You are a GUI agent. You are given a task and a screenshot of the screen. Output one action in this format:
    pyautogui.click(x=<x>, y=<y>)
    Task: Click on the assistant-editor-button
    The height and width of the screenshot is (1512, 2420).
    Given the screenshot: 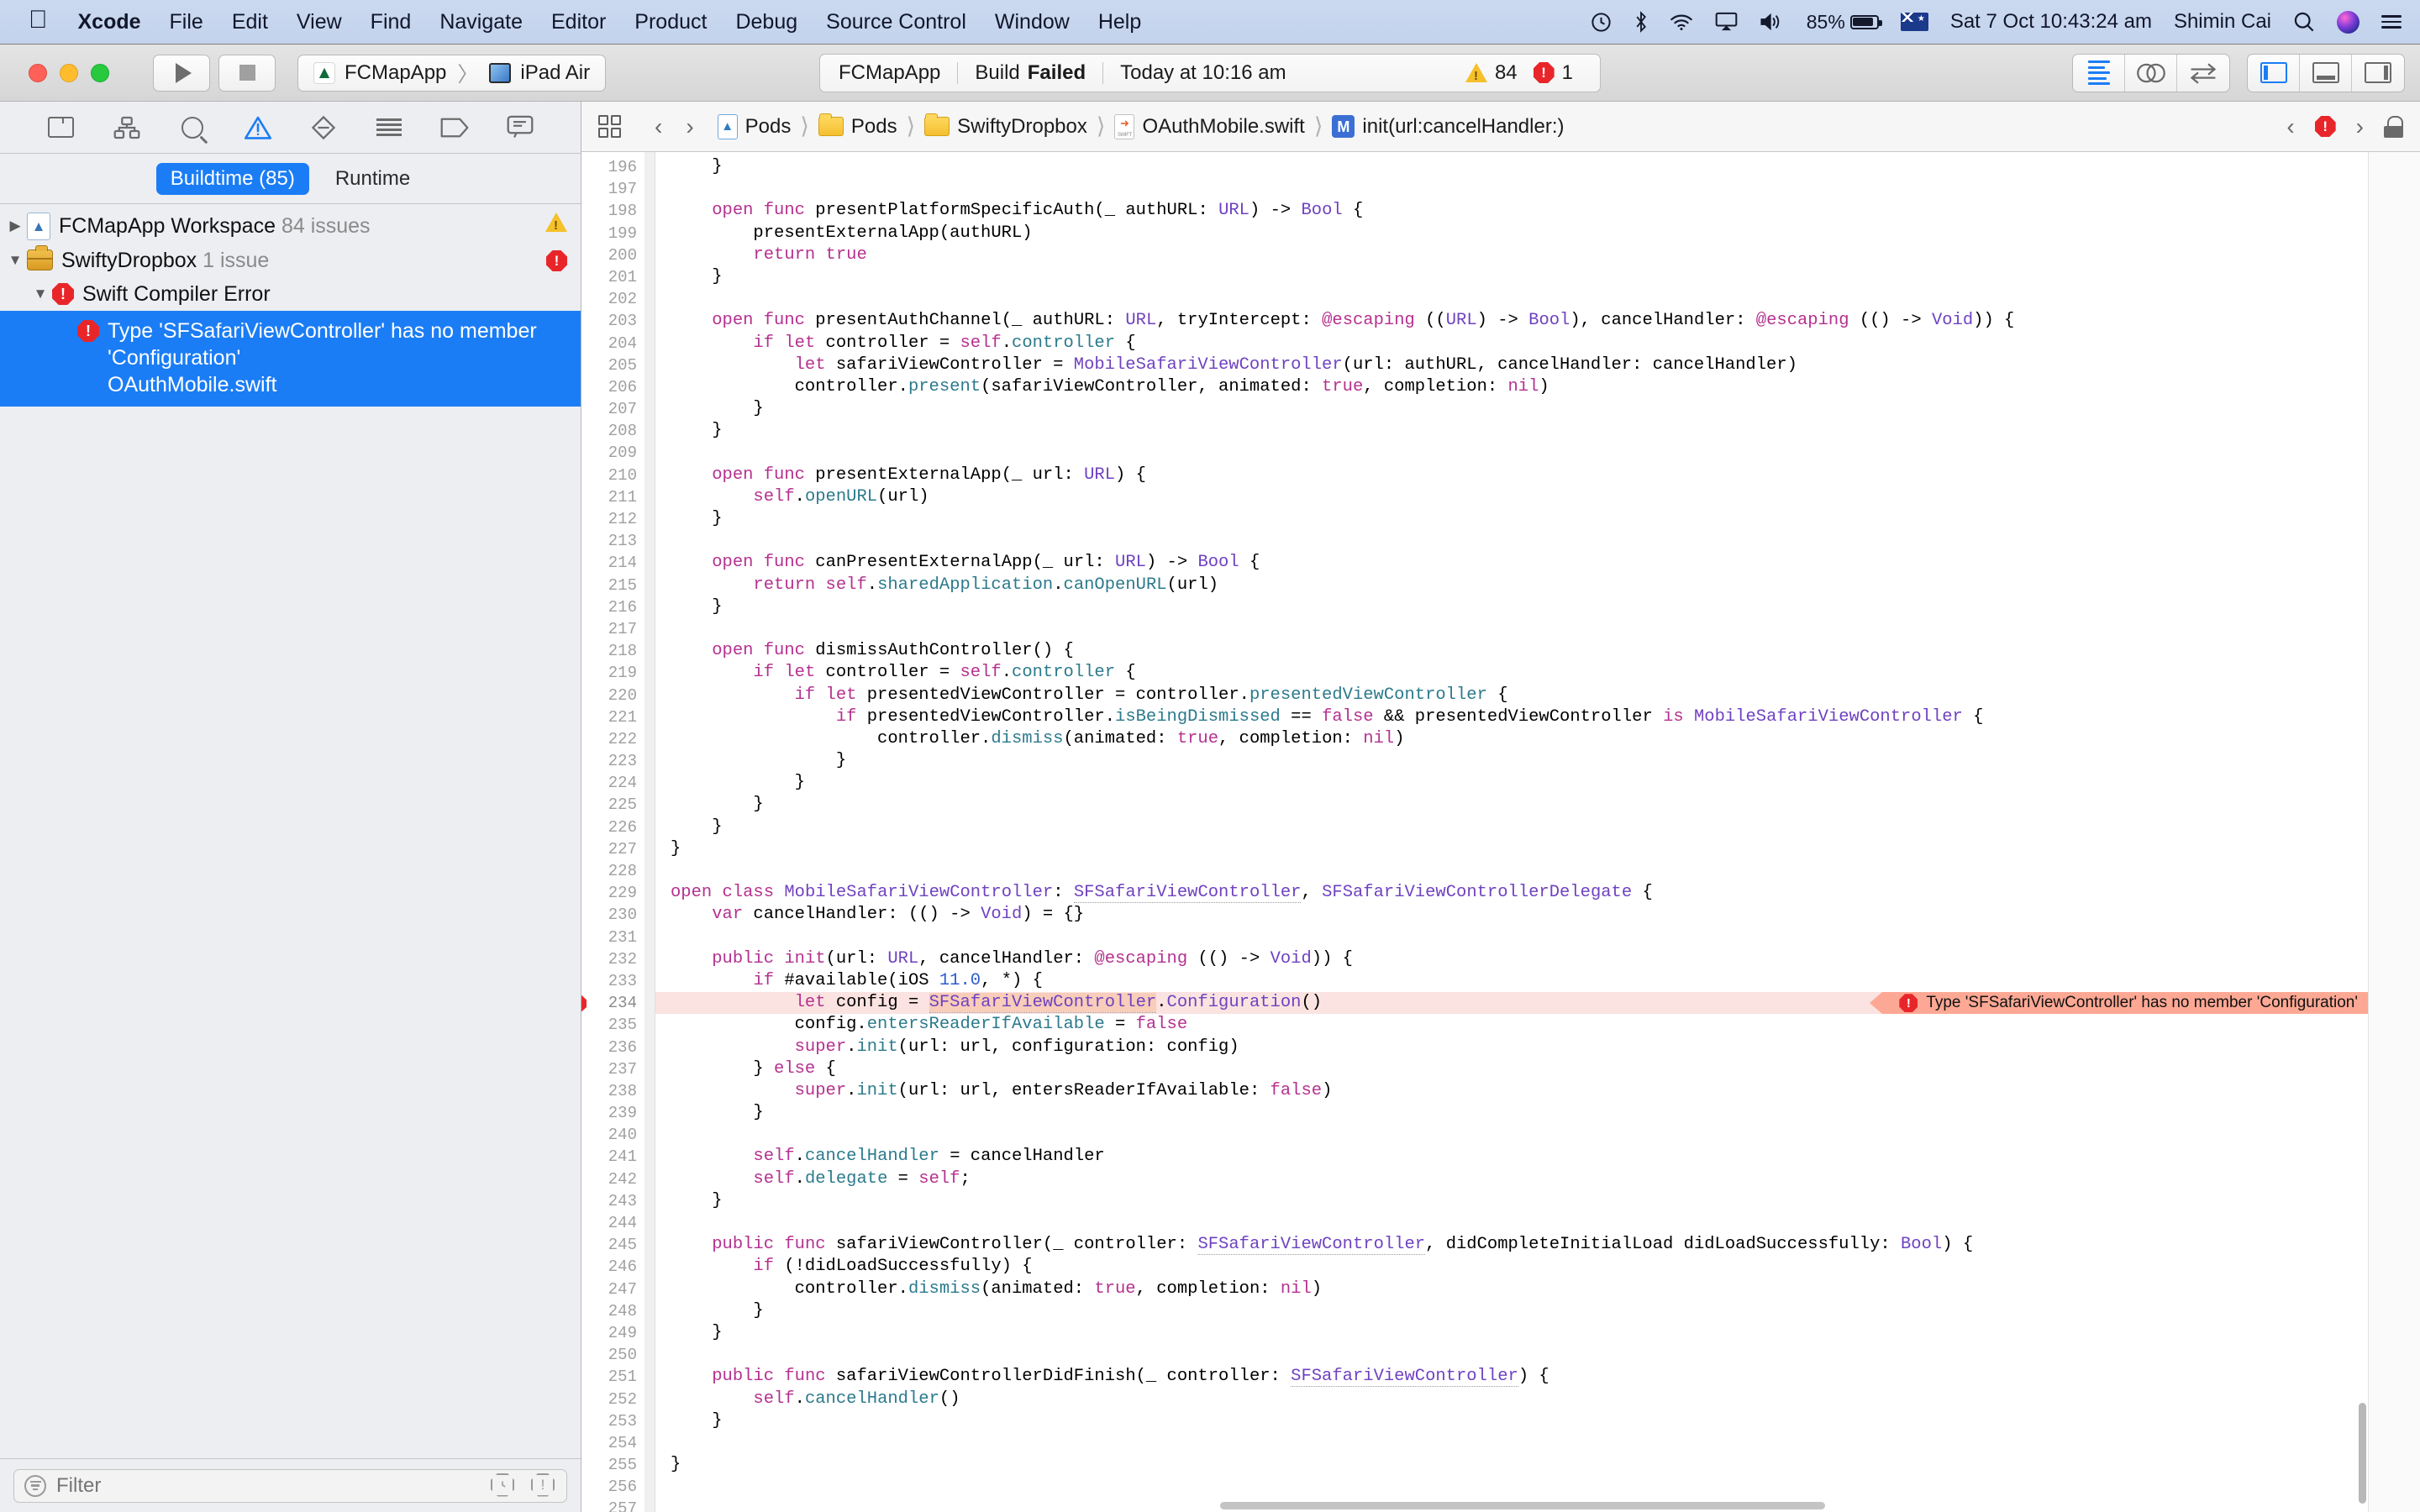 What is the action you would take?
    pyautogui.click(x=2151, y=73)
    